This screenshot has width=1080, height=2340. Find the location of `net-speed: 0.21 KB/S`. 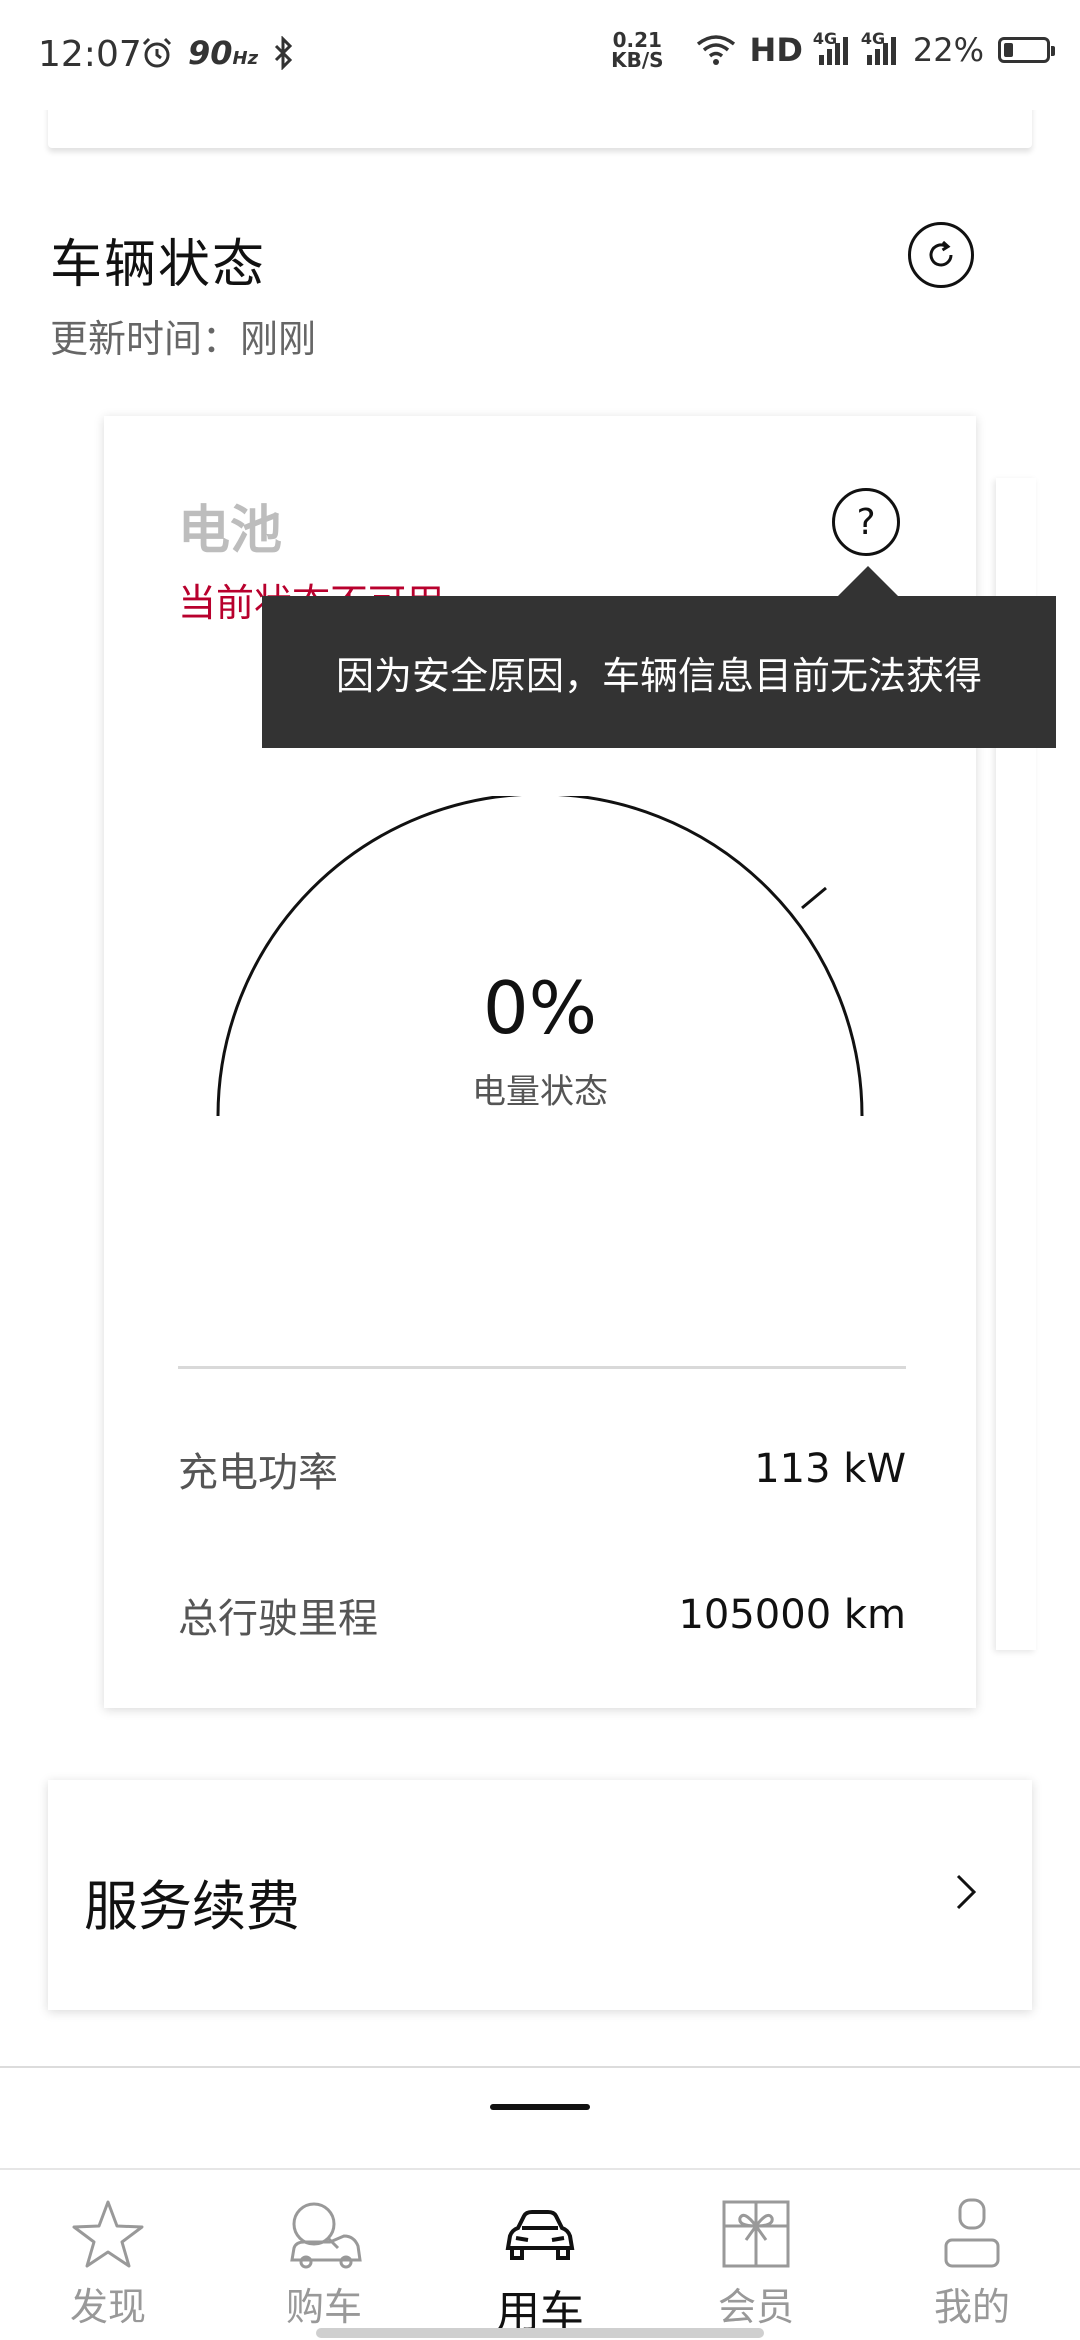

net-speed: 0.21 KB/S is located at coordinates (637, 50).